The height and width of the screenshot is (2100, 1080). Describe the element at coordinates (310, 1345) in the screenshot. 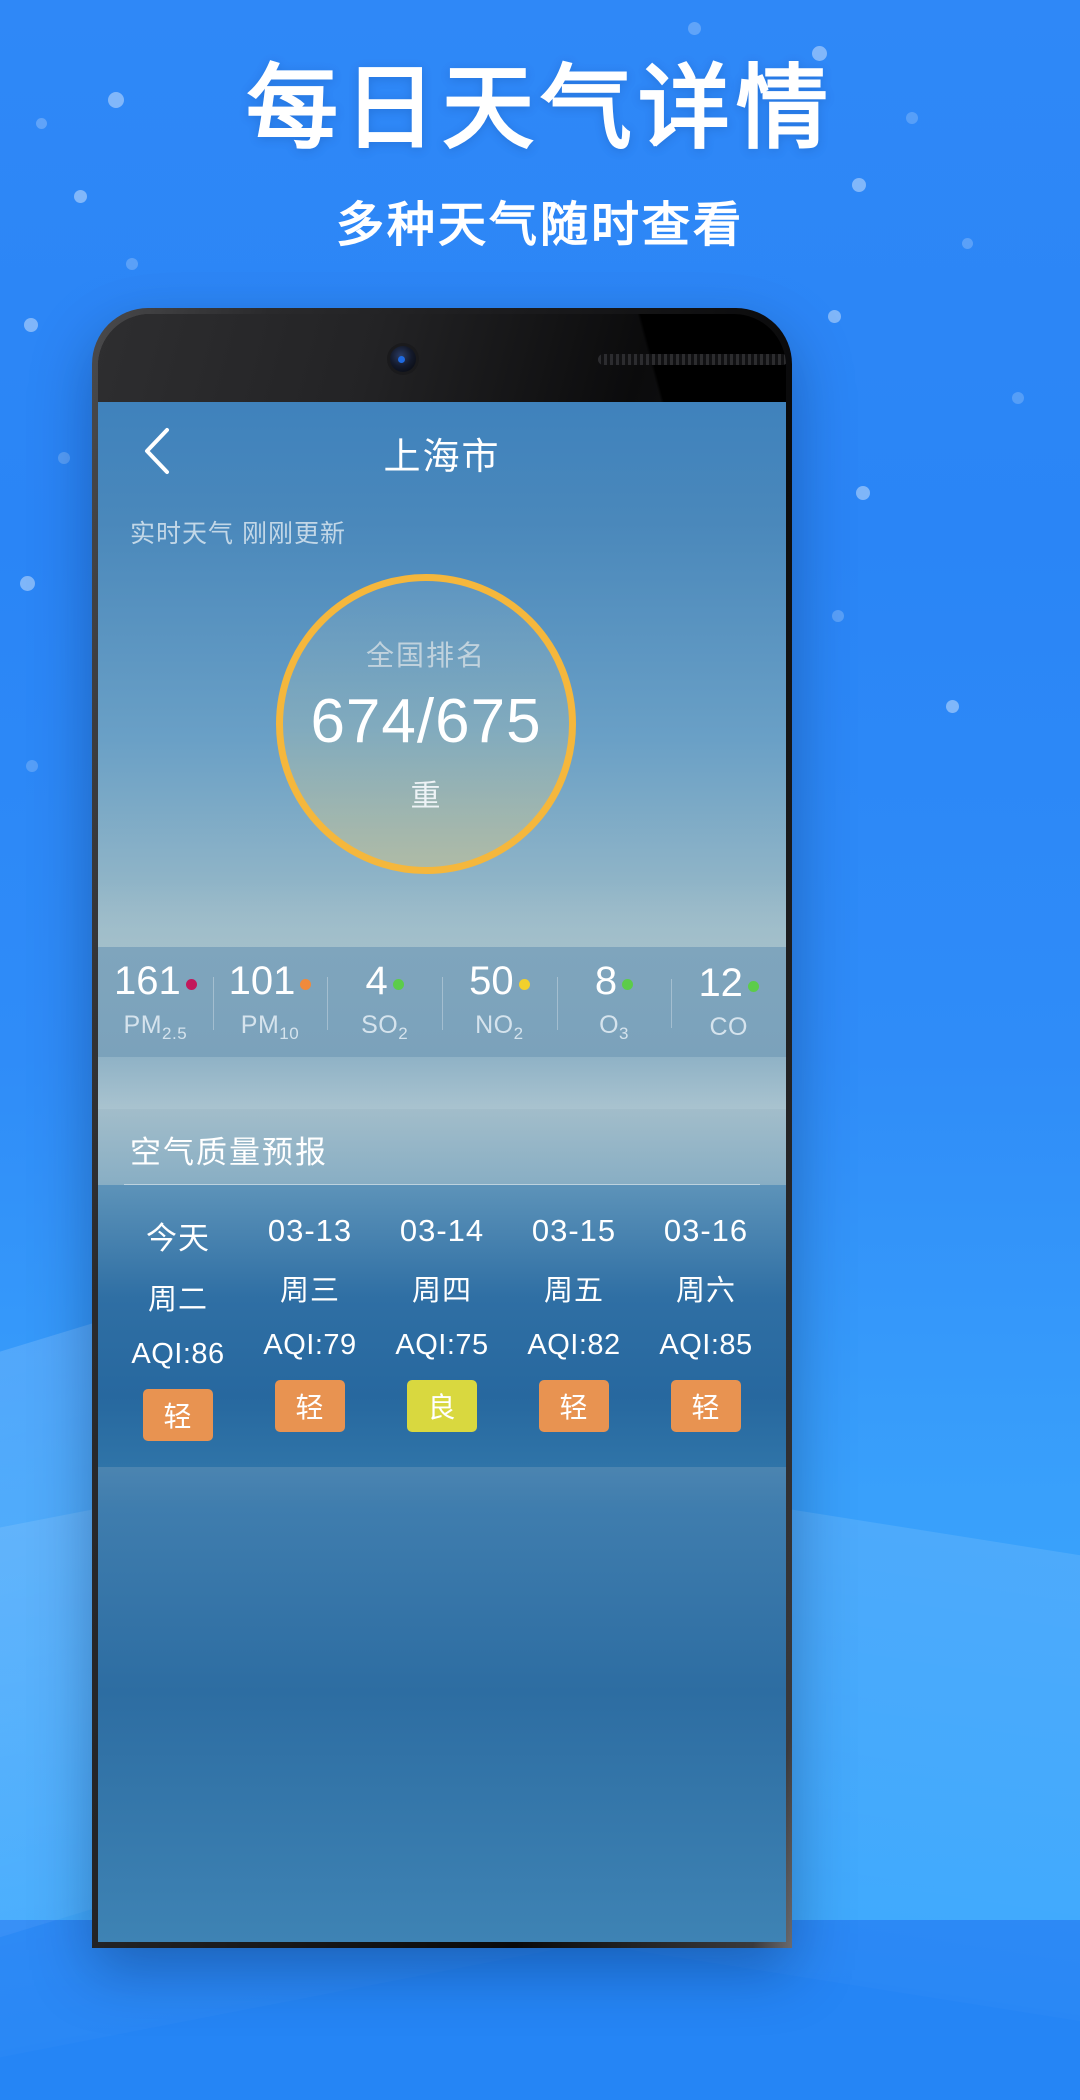

I see `forecast-aqi: AQI:79` at that location.